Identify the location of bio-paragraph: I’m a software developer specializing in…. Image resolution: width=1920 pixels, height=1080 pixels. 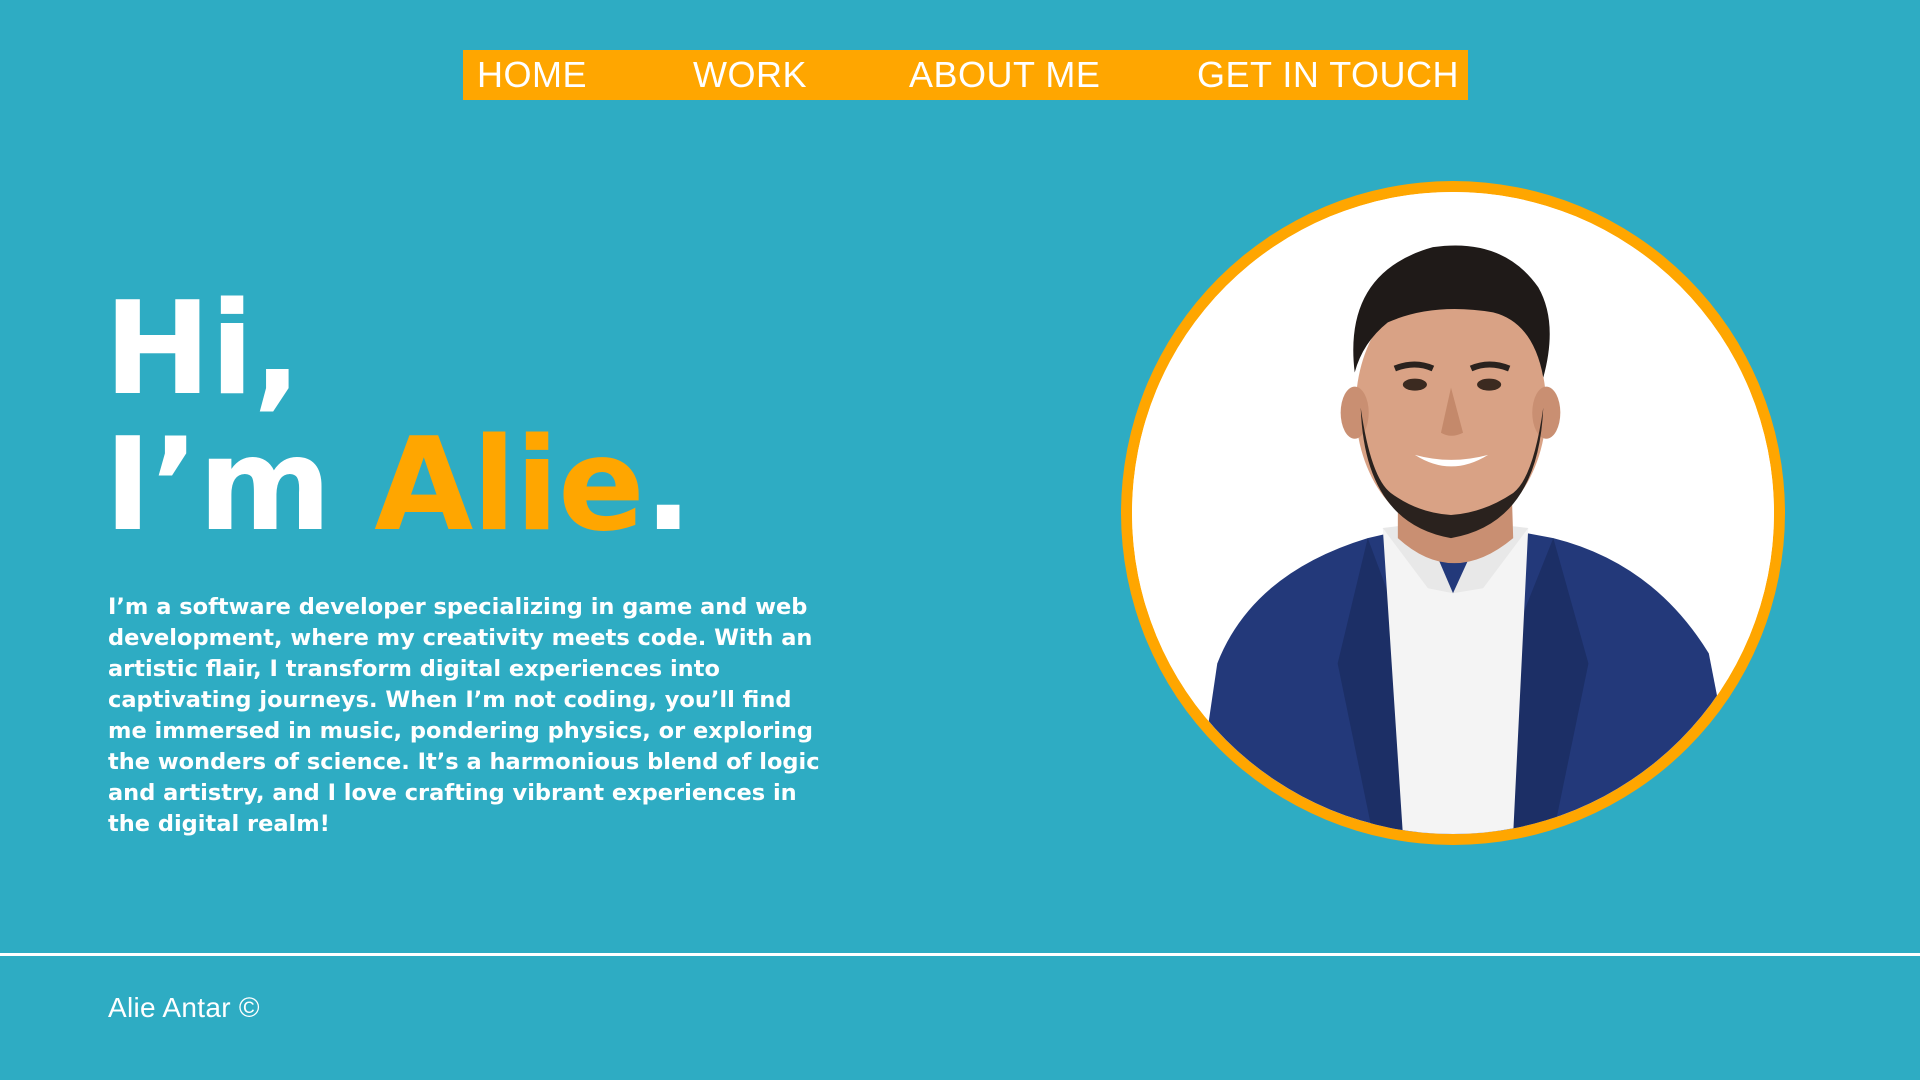
(464, 715).